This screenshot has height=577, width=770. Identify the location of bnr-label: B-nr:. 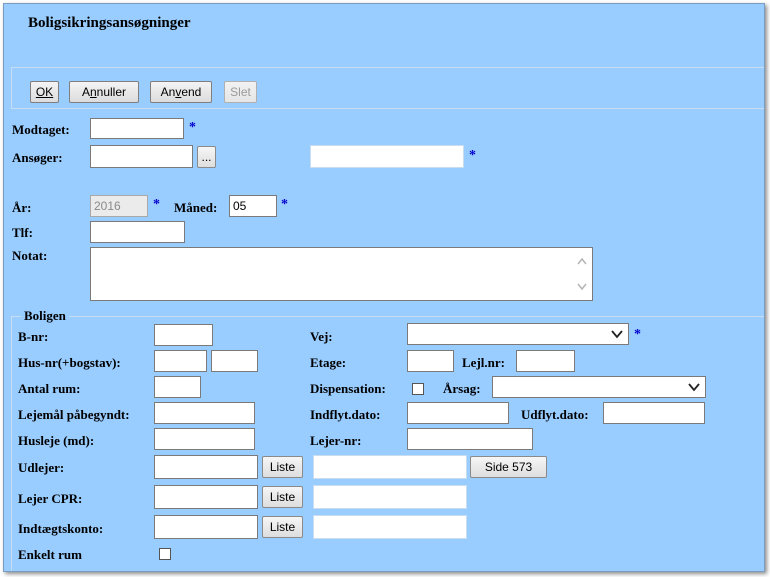
(33, 336).